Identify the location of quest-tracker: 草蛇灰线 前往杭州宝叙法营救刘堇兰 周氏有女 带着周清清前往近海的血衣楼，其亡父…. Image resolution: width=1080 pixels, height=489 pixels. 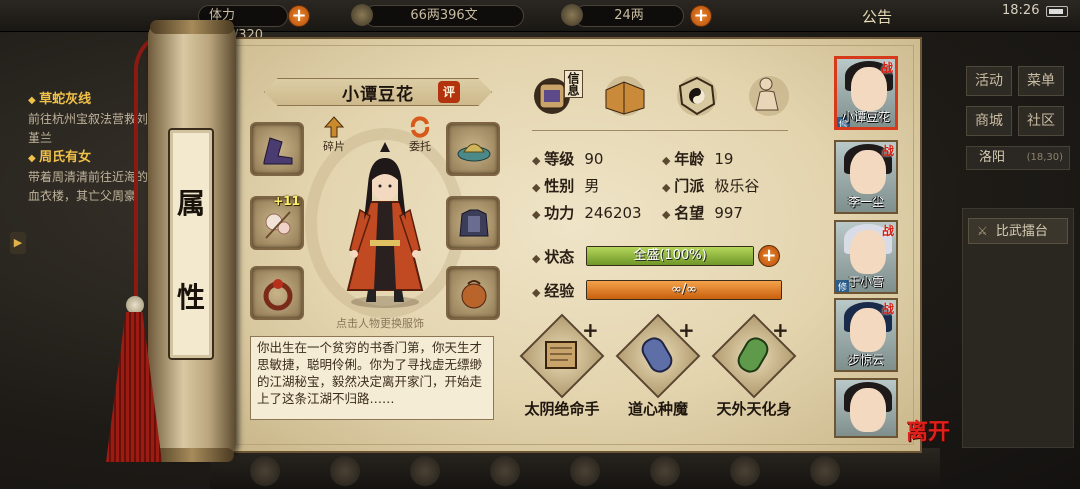
(88, 148).